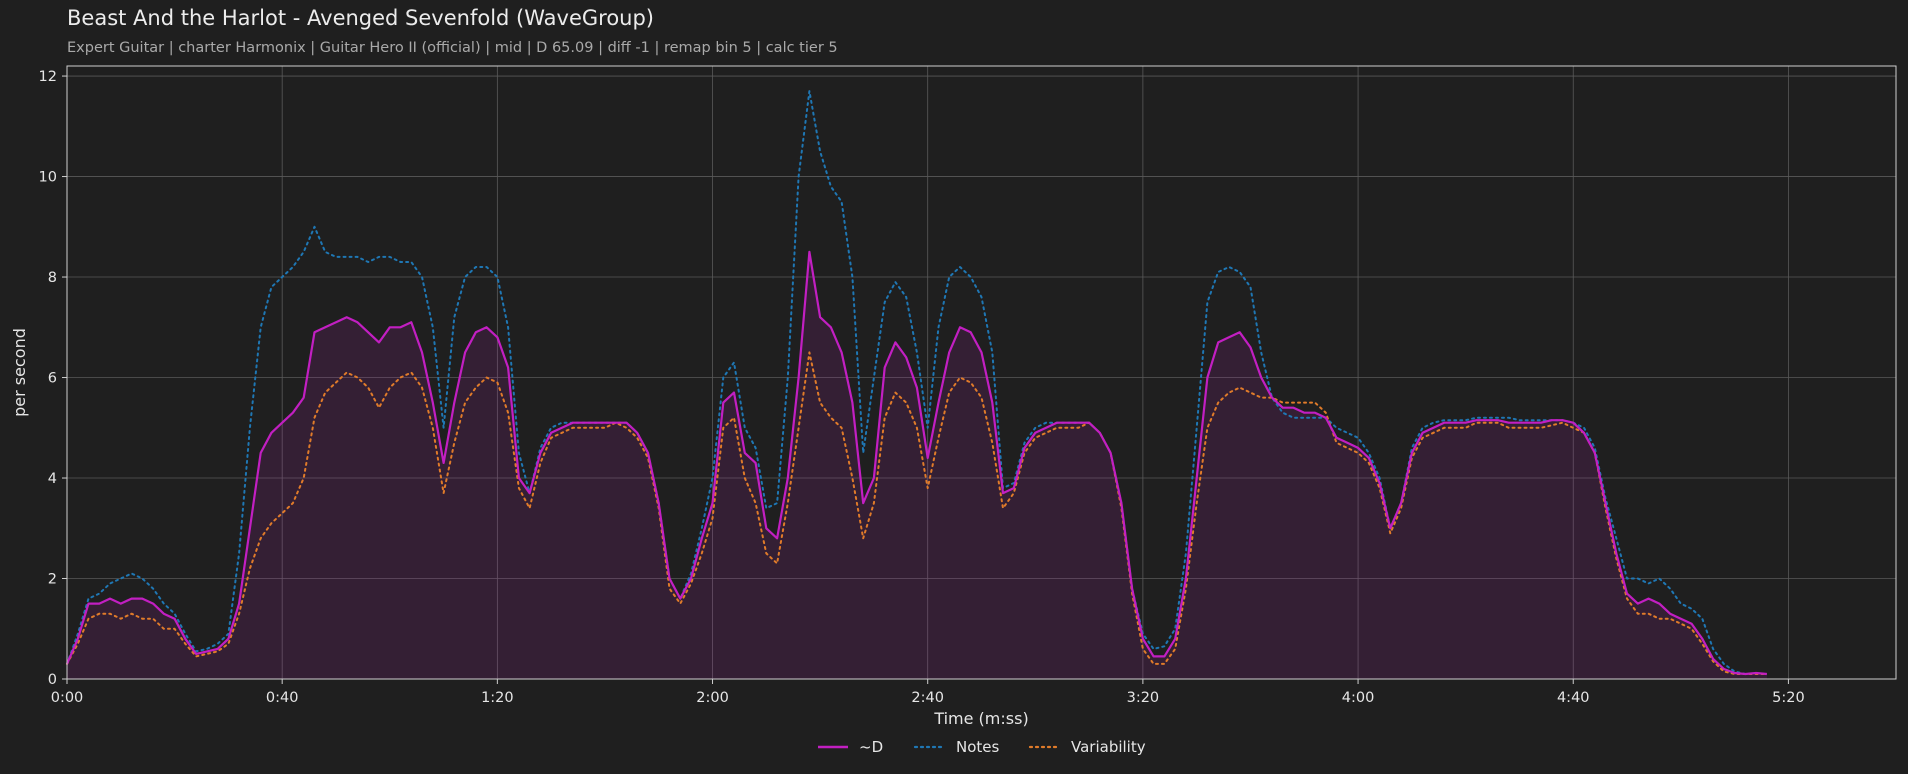  Describe the element at coordinates (52, 379) in the screenshot. I see `y-tick-label: 6` at that location.